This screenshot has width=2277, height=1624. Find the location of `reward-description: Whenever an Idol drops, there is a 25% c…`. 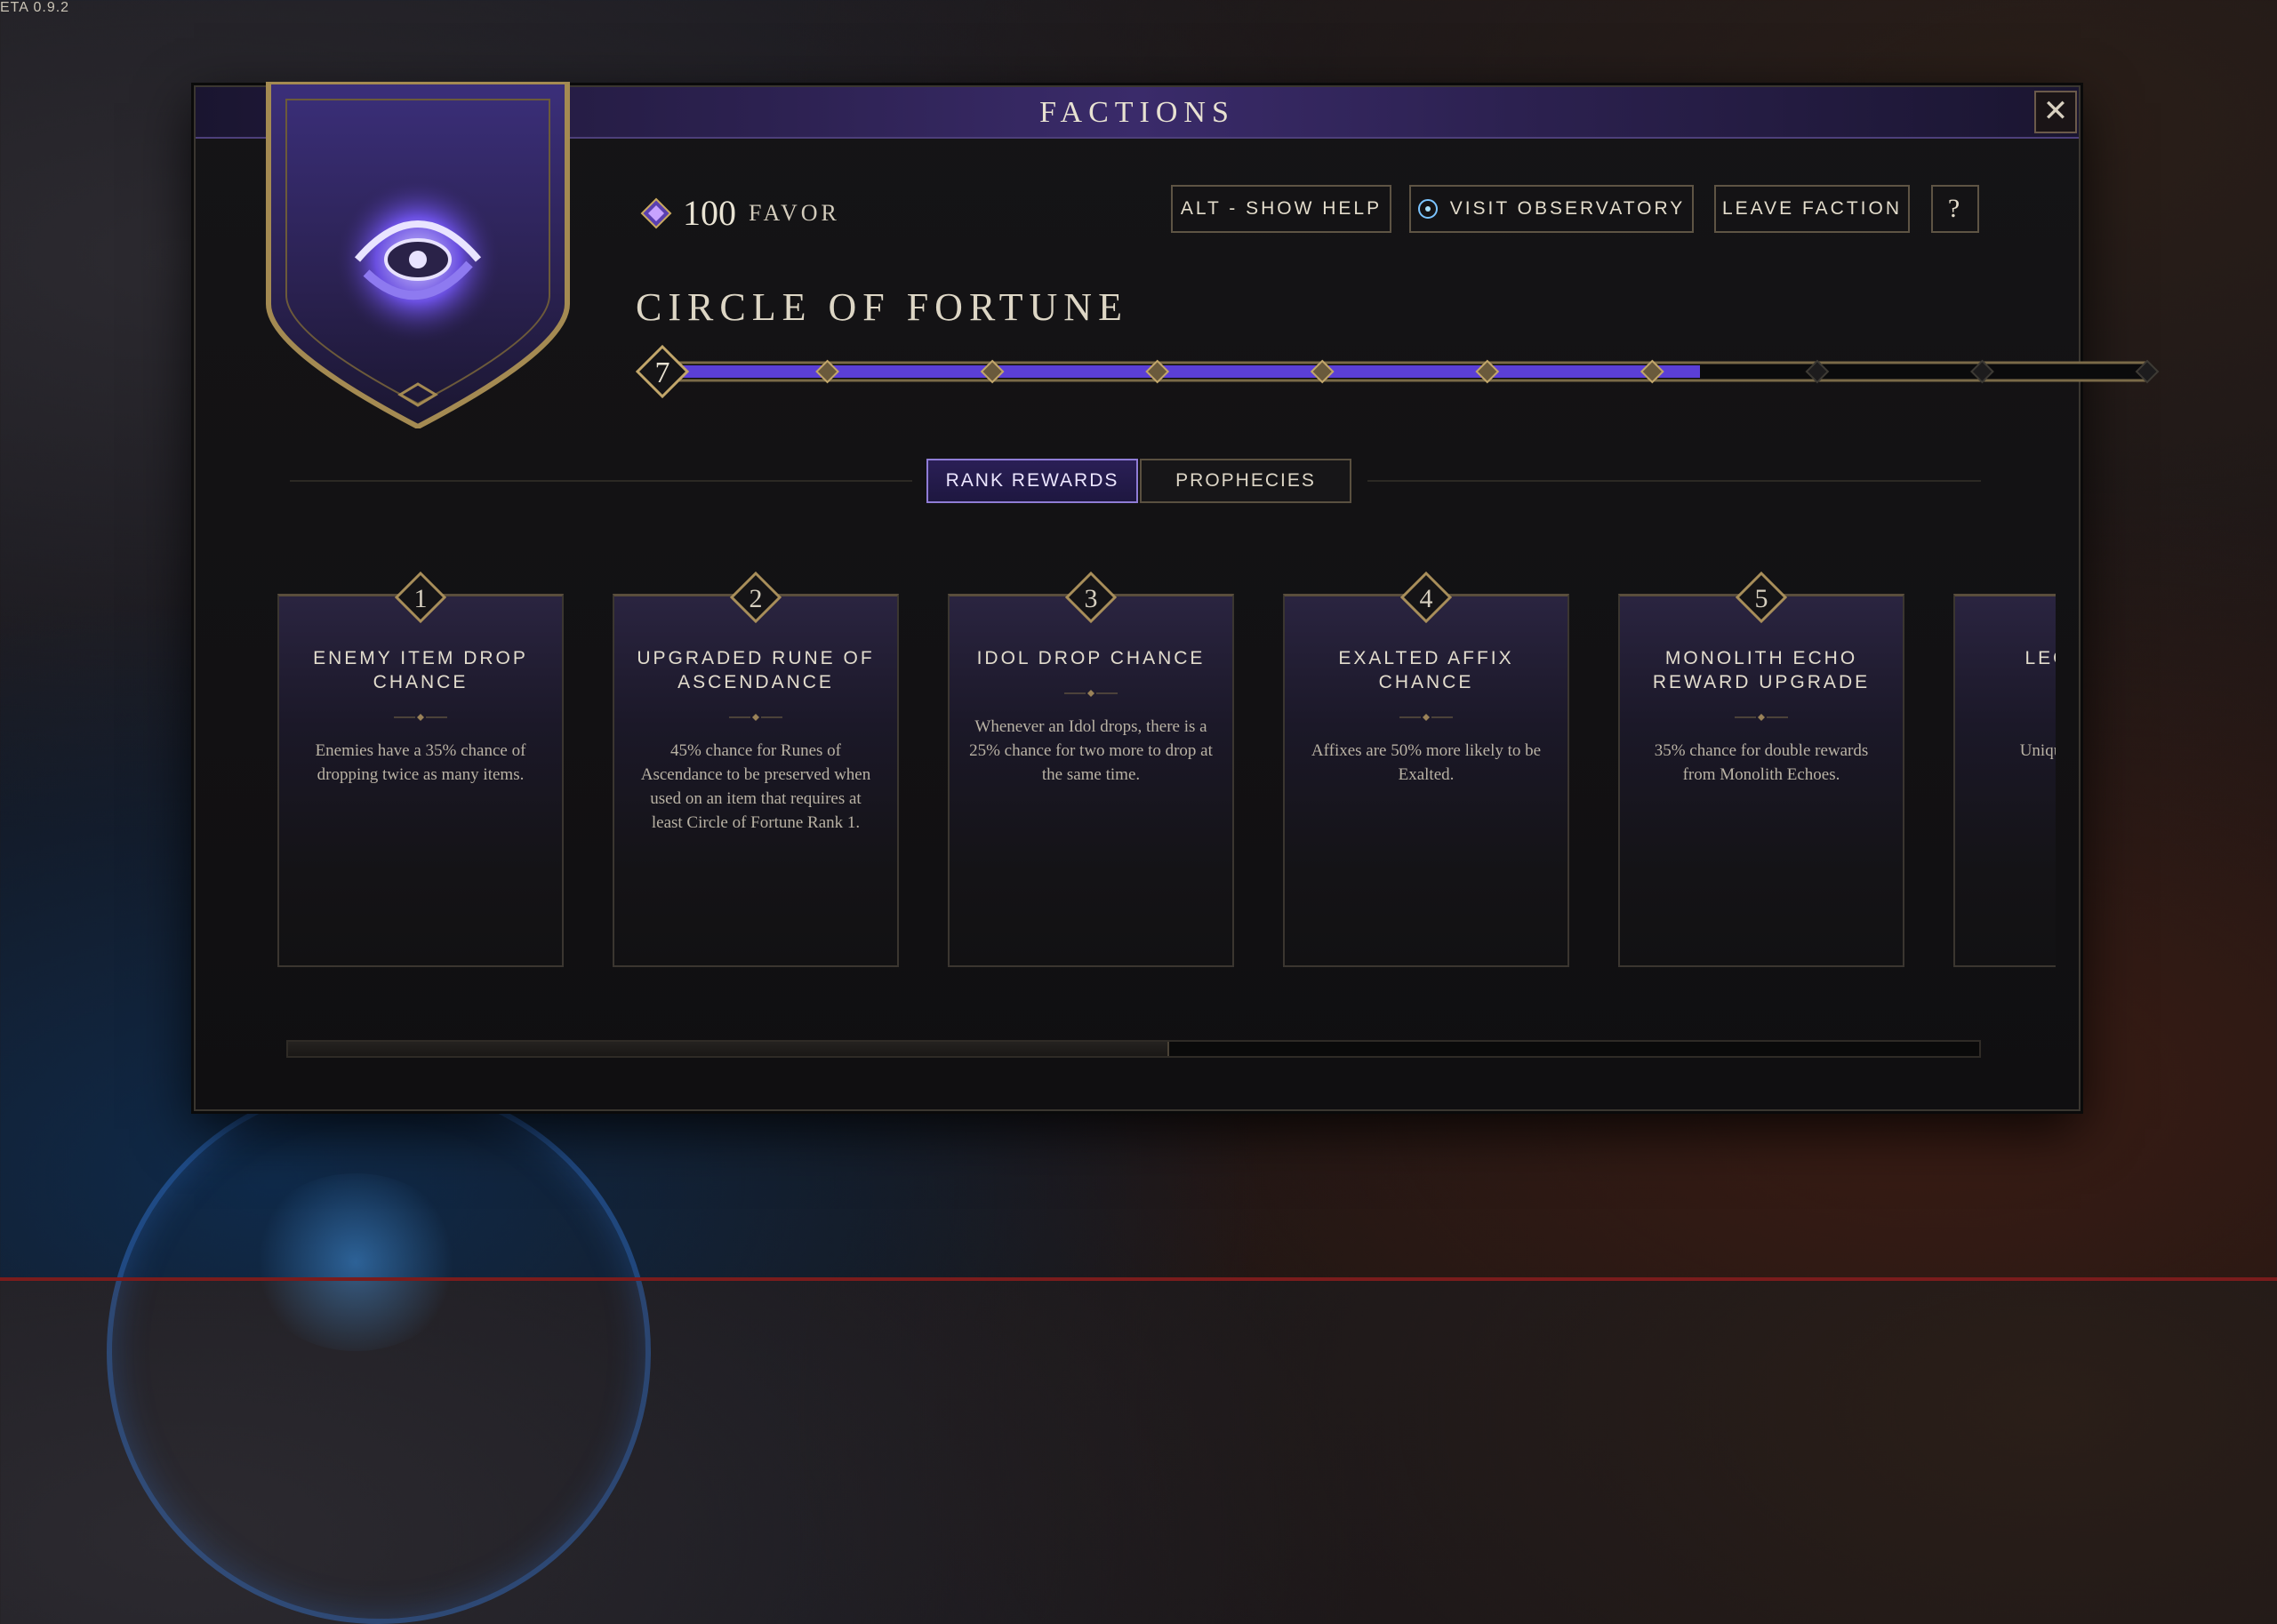

reward-description: Whenever an Idol drops, there is a 25% c… is located at coordinates (1091, 750).